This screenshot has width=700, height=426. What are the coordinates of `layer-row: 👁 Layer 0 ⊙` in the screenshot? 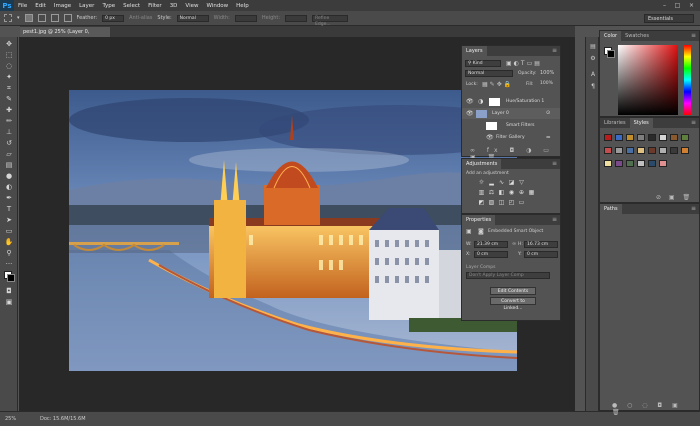 It's located at (511, 113).